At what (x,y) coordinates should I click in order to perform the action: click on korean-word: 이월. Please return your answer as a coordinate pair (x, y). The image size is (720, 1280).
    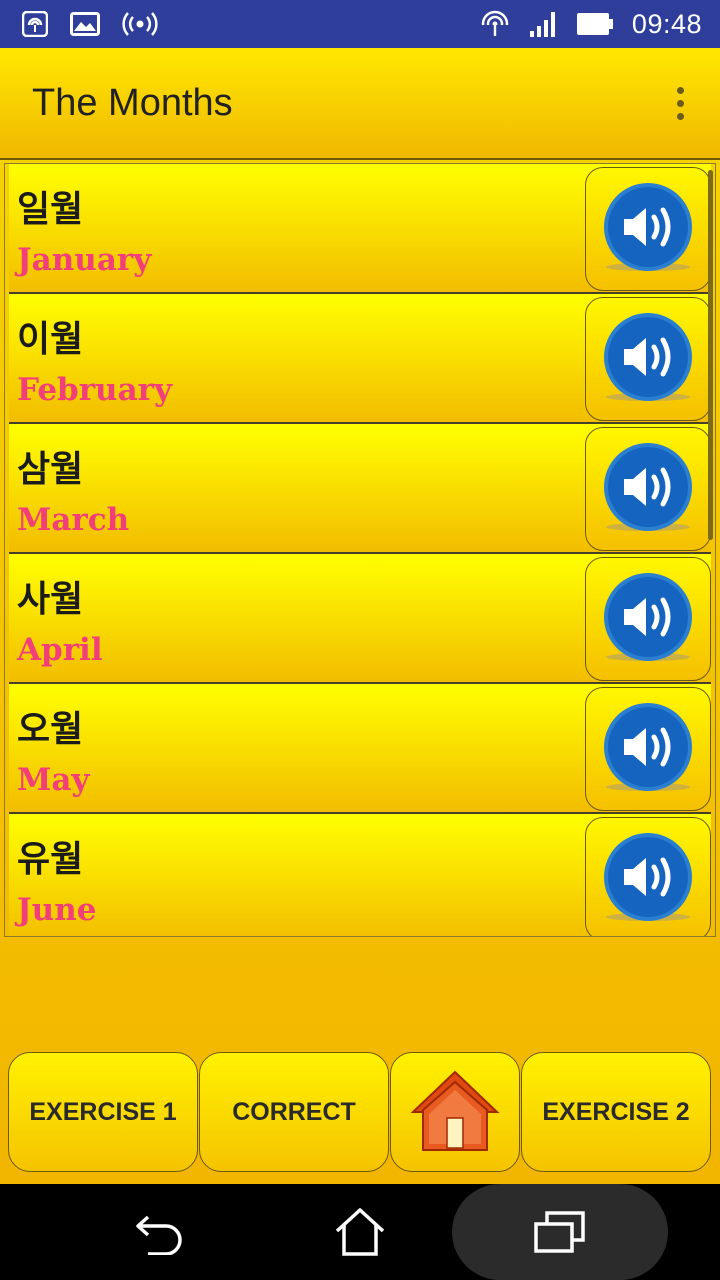
    Looking at the image, I should click on (50, 339).